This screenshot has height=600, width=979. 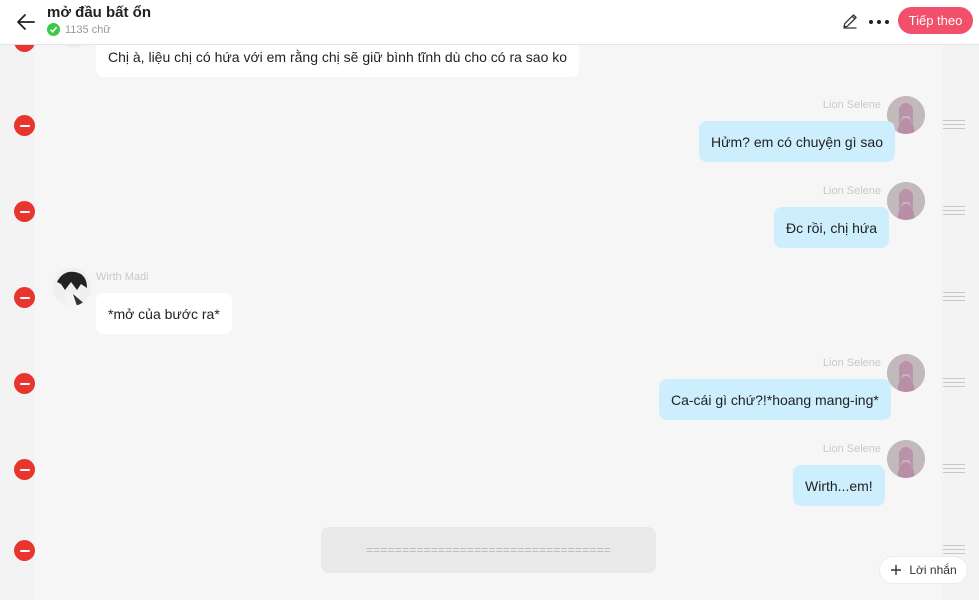 I want to click on top-bar: mở đầu bất ổn 1135 chữ Tiếp theo, so click(x=489, y=22).